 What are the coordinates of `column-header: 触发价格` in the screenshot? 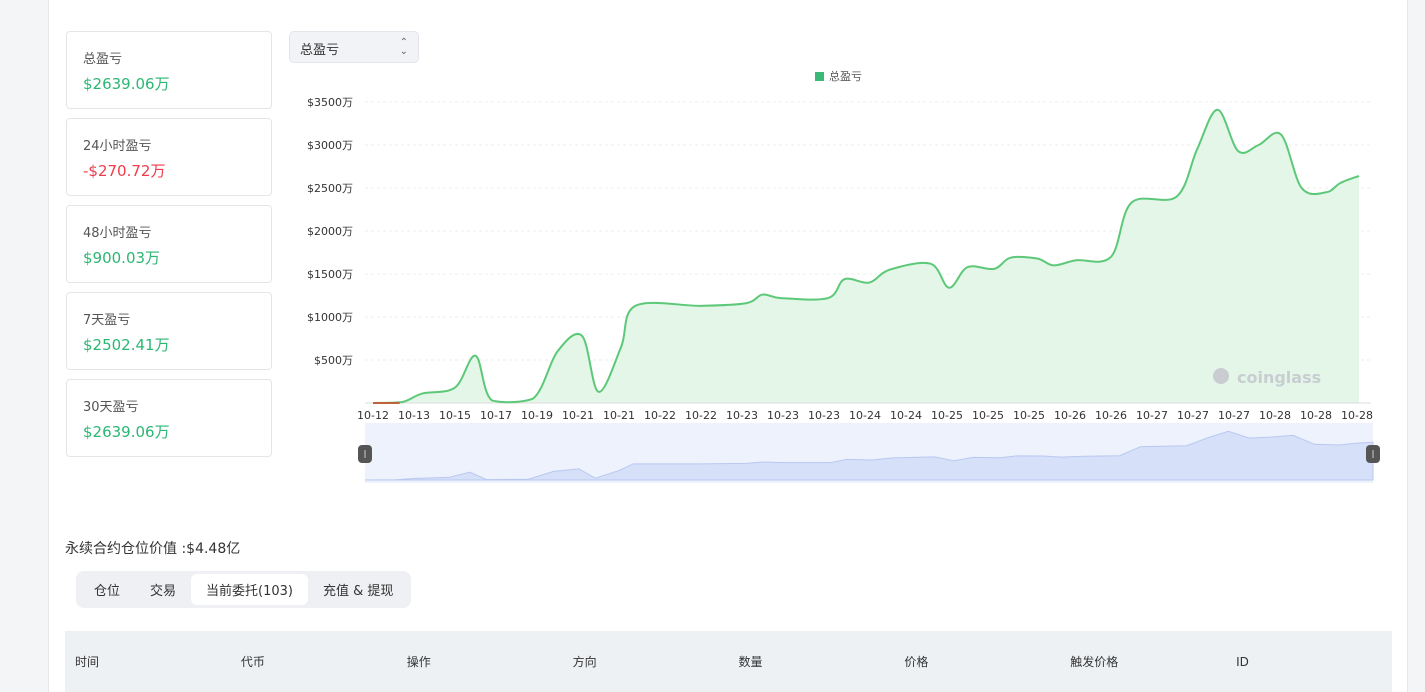 It's located at (1143, 661).